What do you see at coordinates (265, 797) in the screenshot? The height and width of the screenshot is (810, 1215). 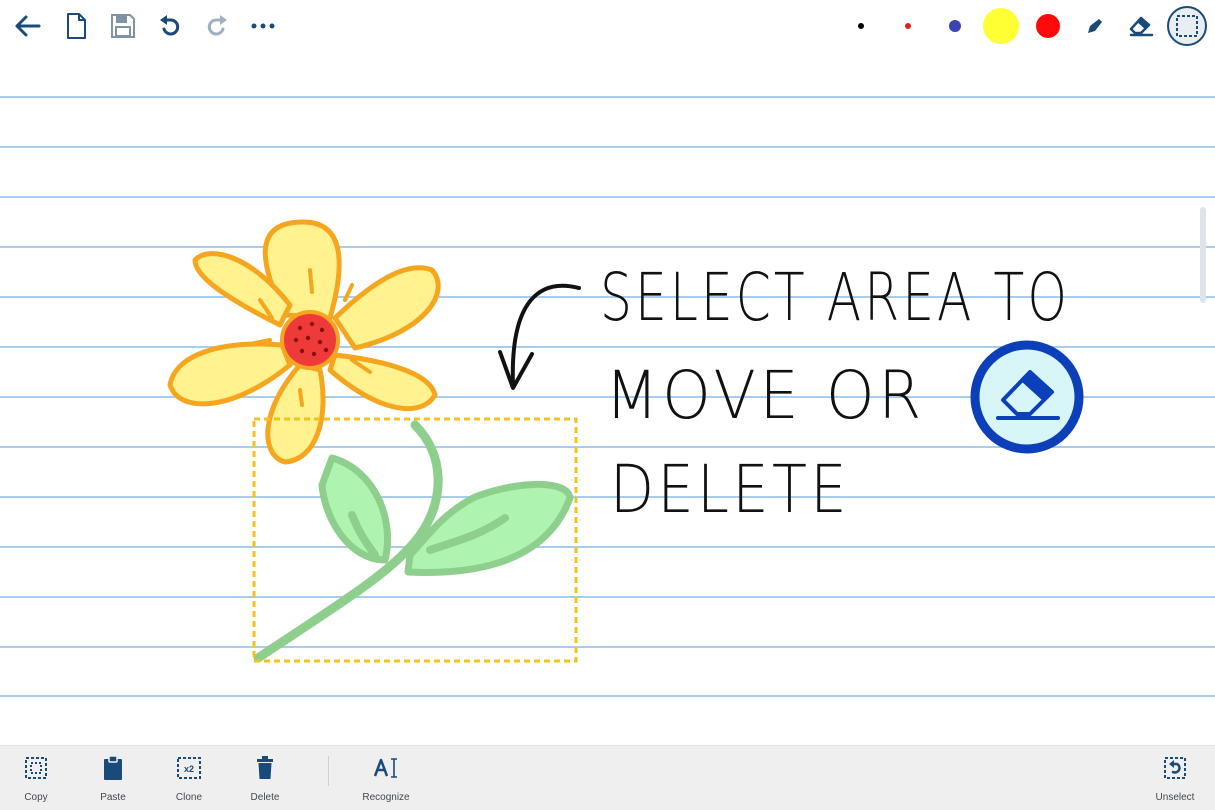 I see `delete-label: Delete` at bounding box center [265, 797].